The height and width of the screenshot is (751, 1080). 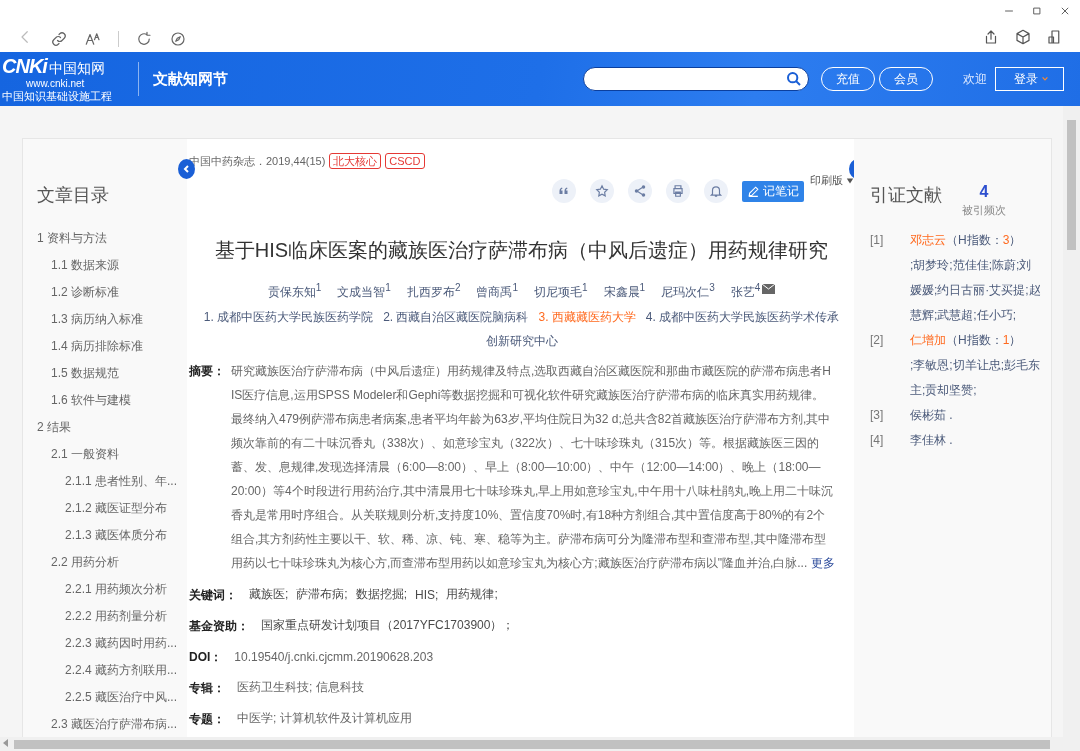 I want to click on affiliation-link: 2. 西藏自治区藏医院脑病科, so click(x=456, y=317).